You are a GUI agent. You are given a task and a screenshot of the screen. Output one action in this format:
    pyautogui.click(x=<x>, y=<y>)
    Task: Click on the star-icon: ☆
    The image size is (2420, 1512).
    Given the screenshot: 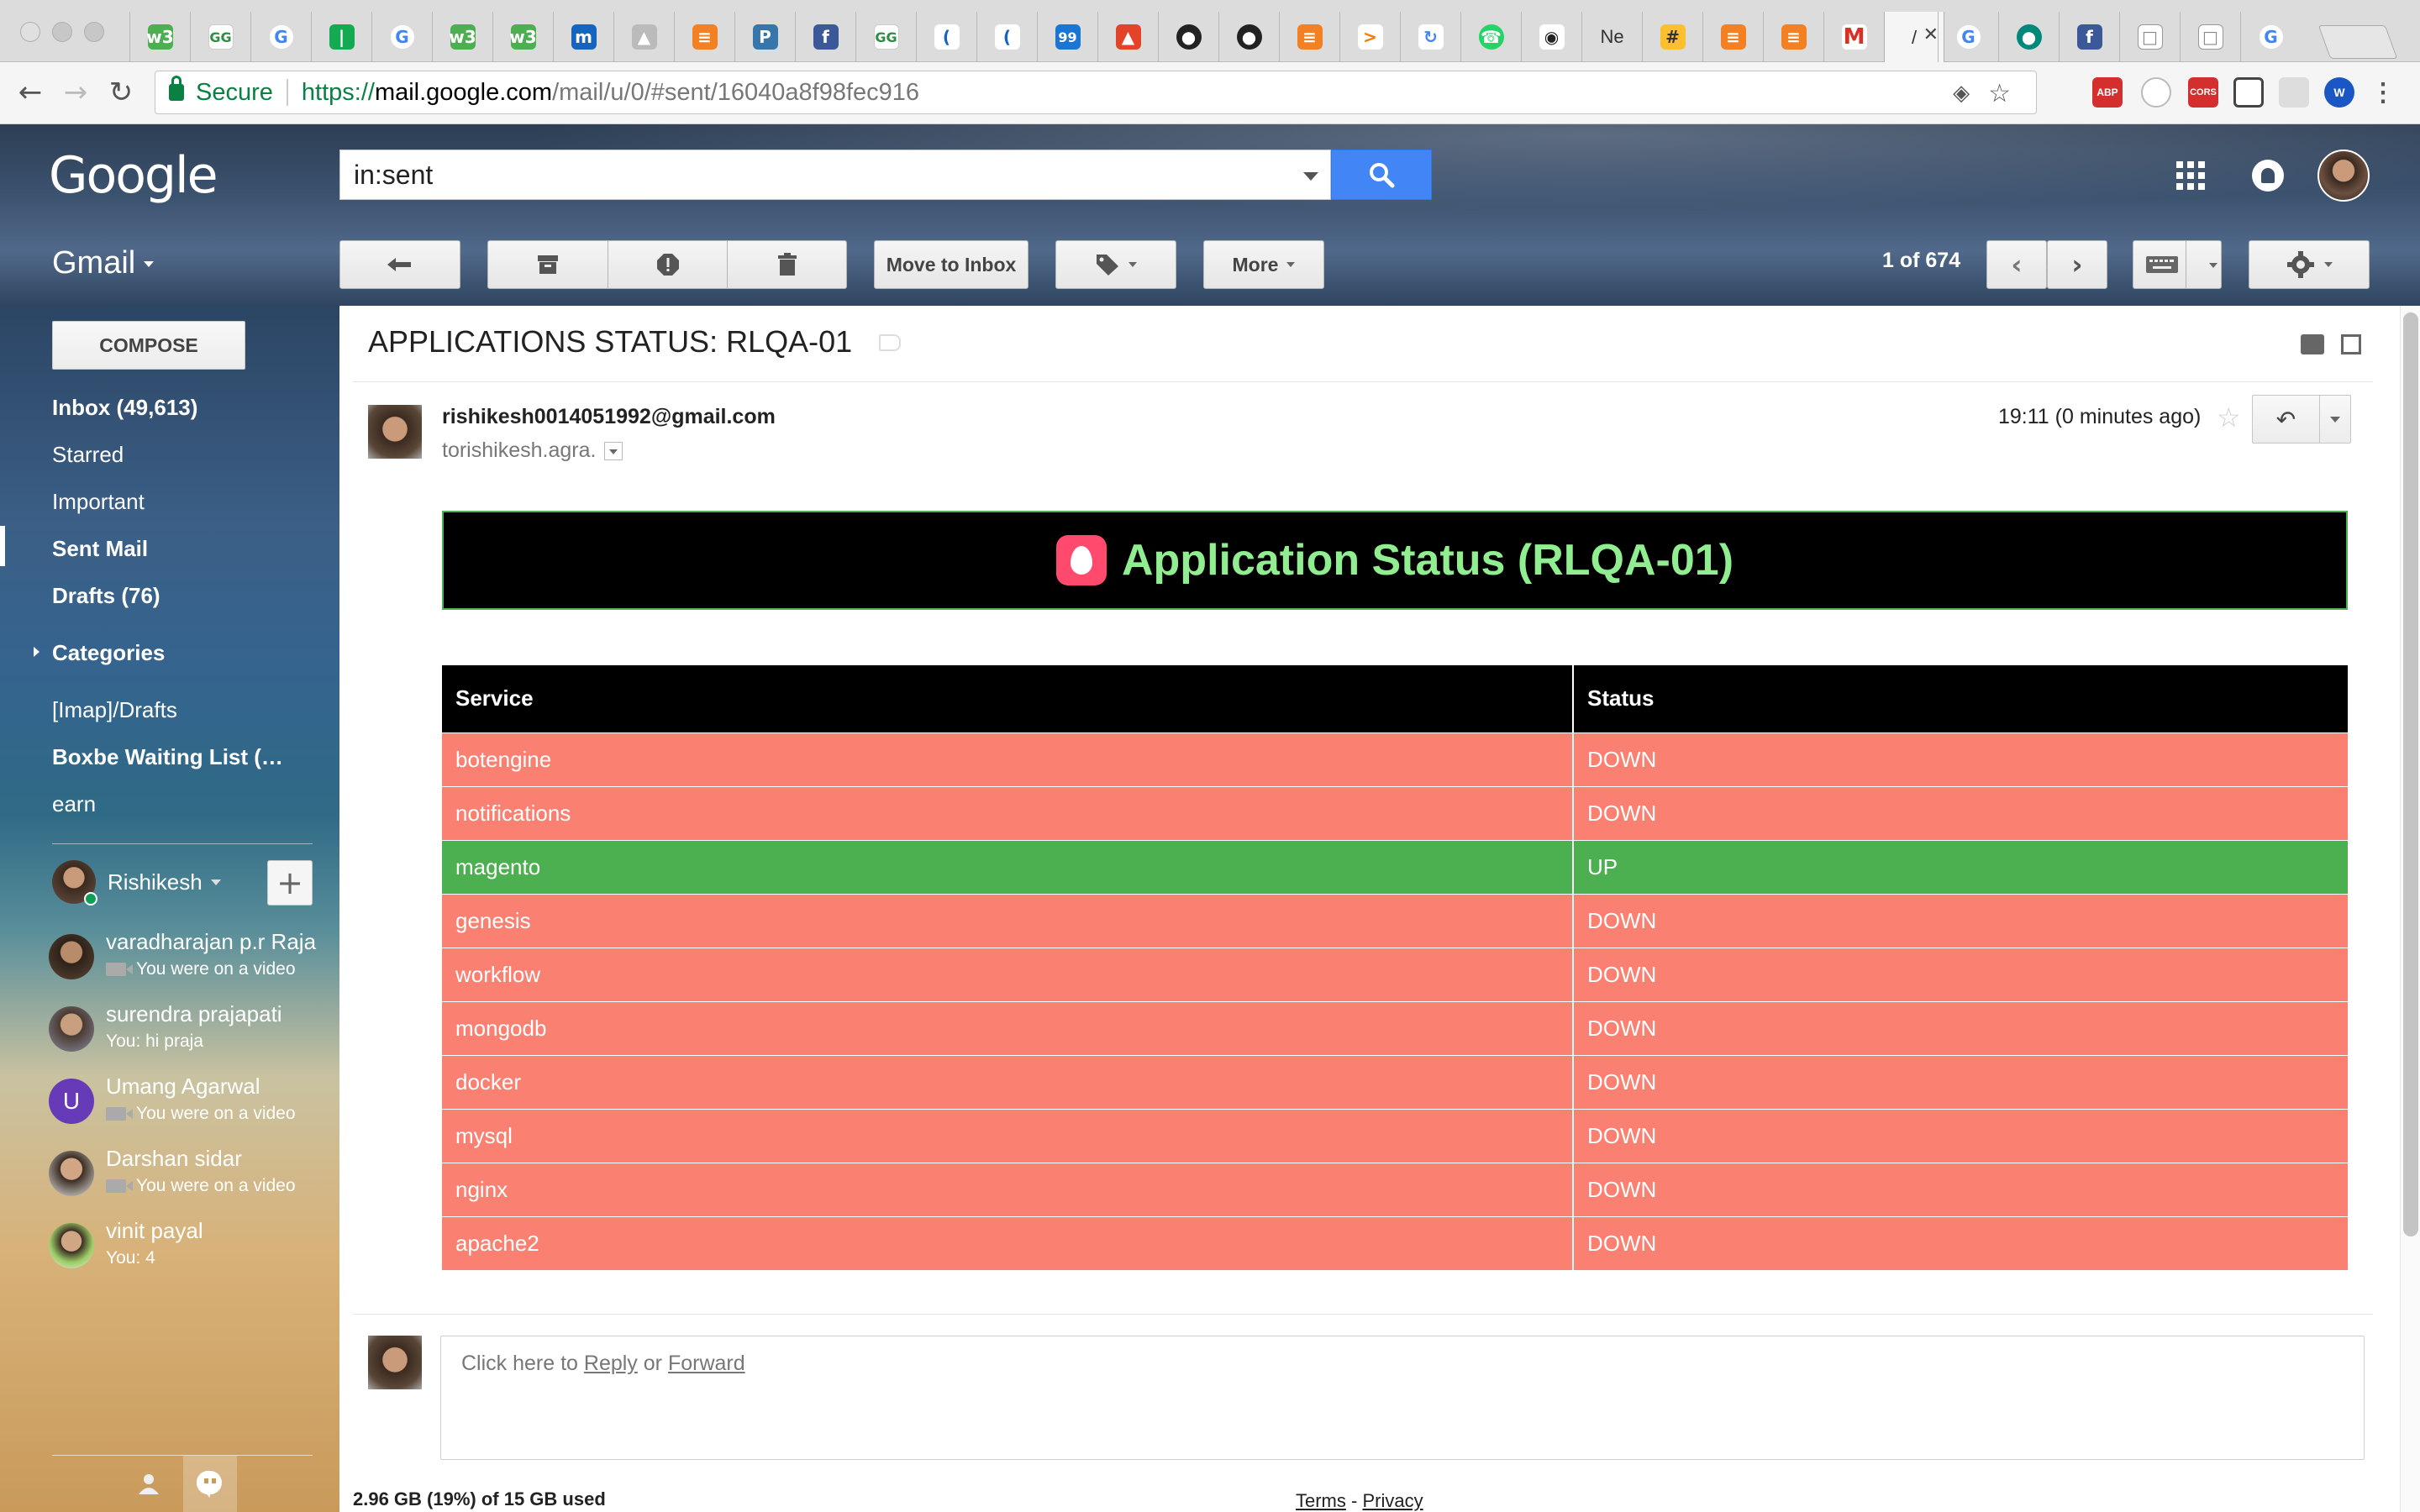 What is the action you would take?
    pyautogui.click(x=2229, y=417)
    